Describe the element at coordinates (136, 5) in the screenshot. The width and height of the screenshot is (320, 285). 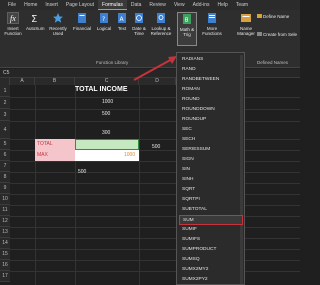
I see `tab-data: Data` at that location.